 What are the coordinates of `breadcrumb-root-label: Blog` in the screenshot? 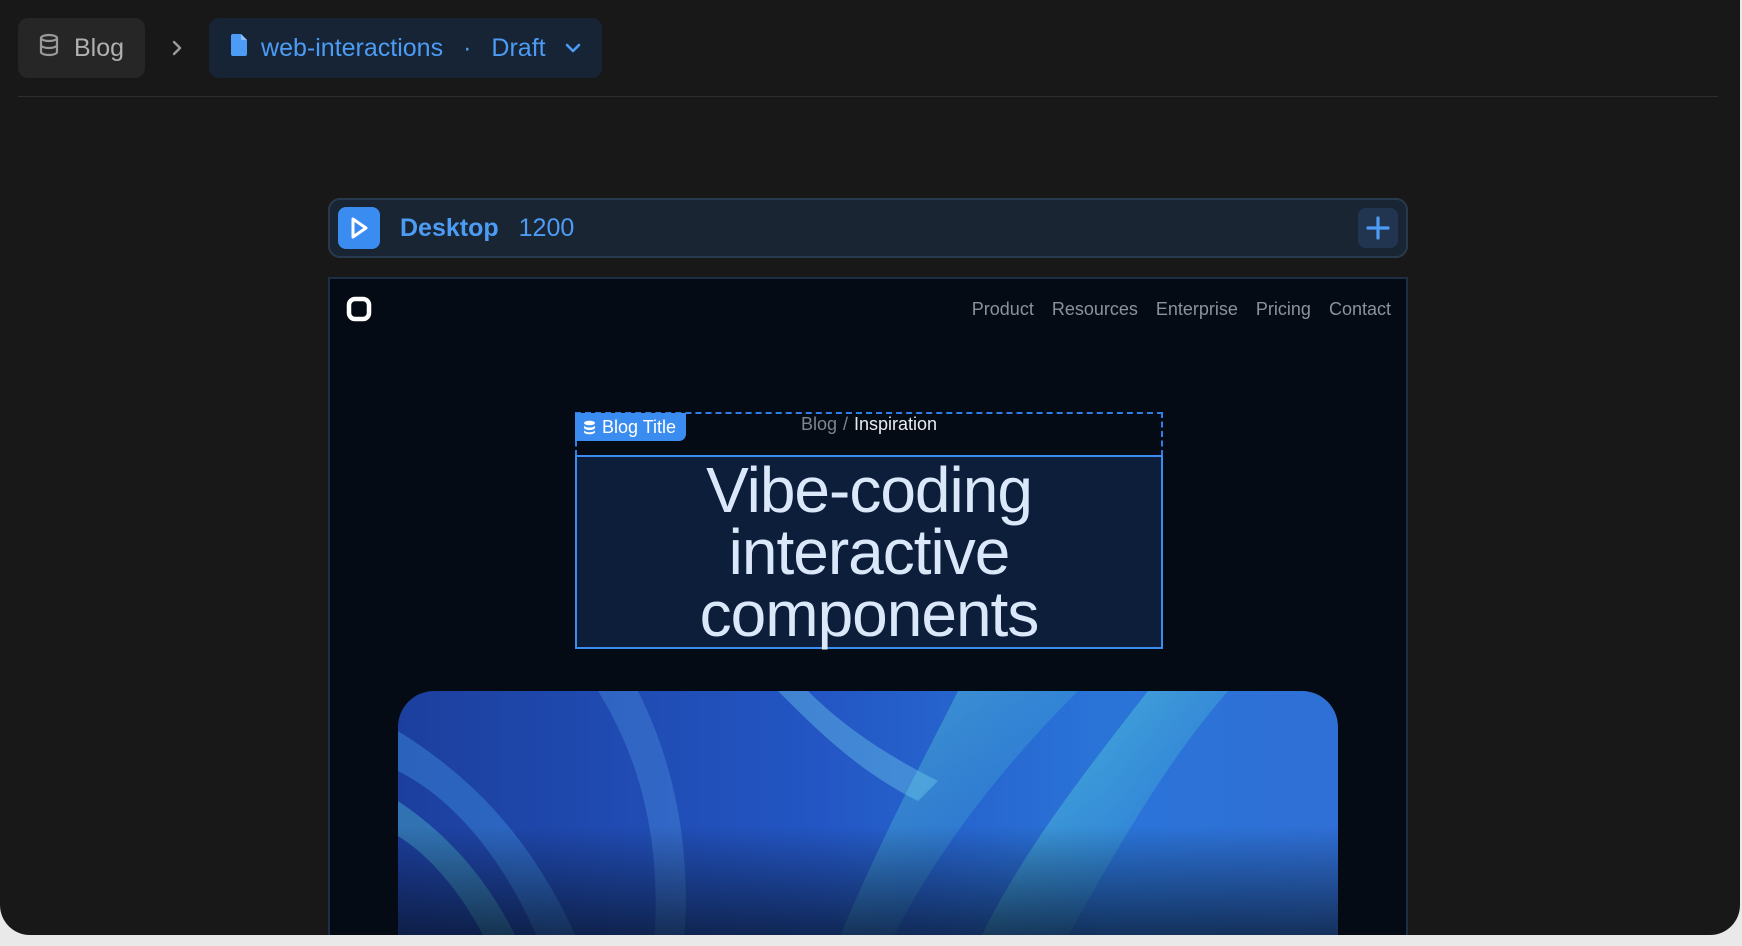 It's located at (99, 47).